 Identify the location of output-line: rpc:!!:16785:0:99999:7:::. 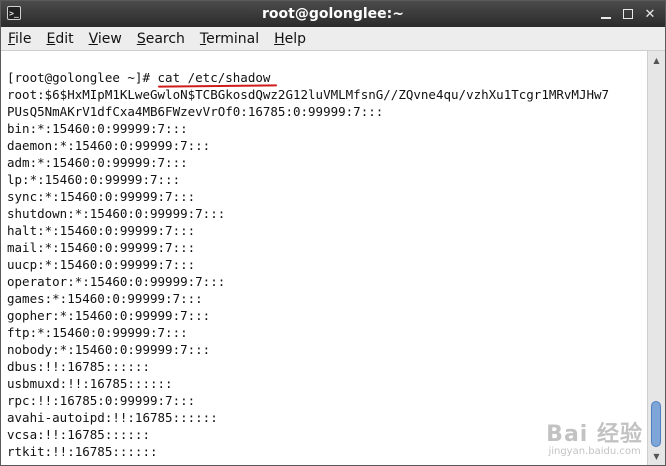
(101, 400).